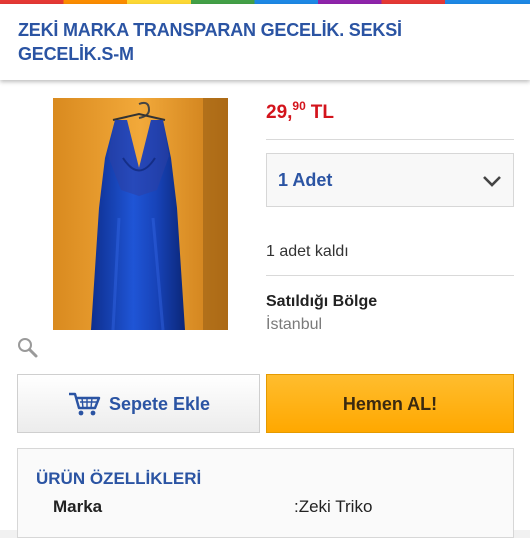 The height and width of the screenshot is (538, 530). I want to click on price-main: 29,, so click(279, 112).